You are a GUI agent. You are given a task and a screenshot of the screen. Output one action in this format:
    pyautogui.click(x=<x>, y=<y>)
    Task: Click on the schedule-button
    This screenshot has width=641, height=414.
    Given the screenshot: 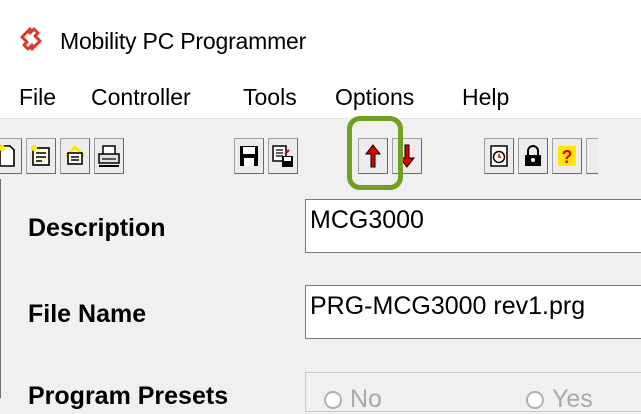 What is the action you would take?
    pyautogui.click(x=499, y=156)
    